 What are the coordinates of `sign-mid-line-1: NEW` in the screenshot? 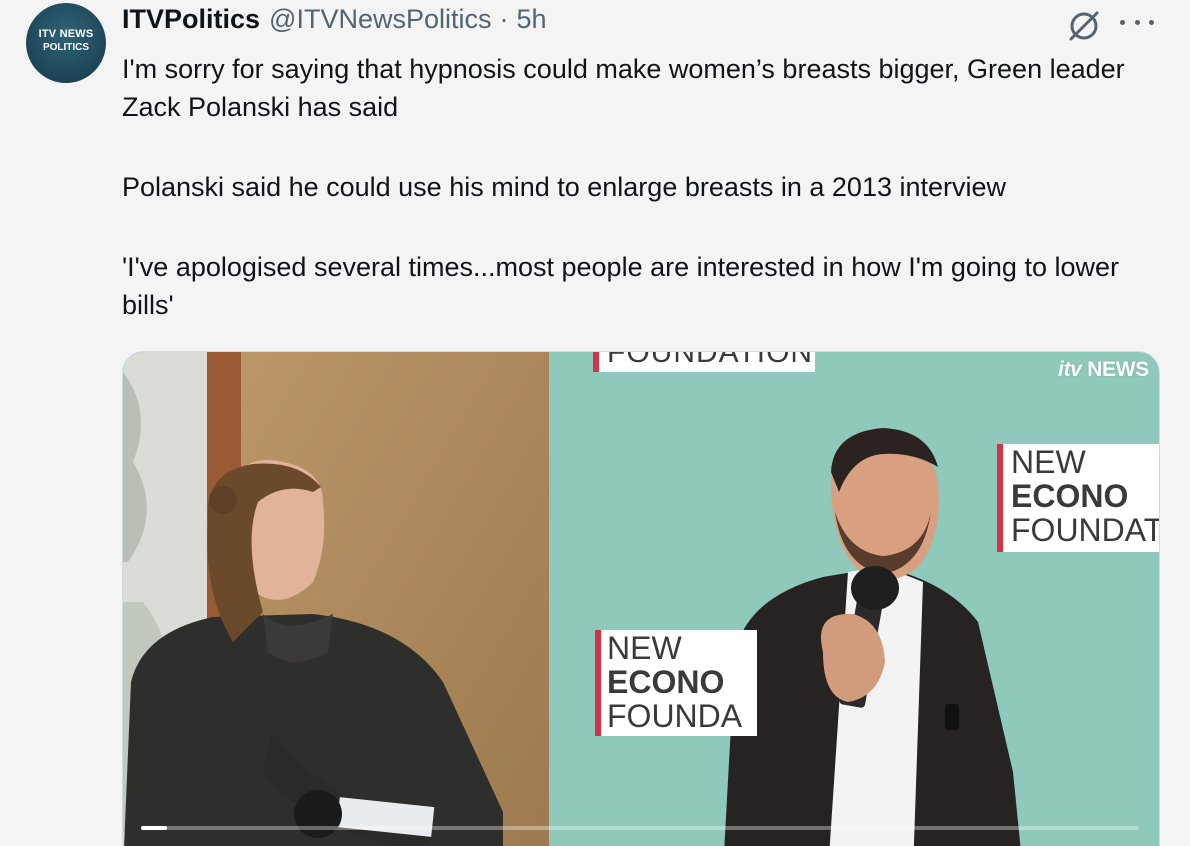 It's located at (644, 648).